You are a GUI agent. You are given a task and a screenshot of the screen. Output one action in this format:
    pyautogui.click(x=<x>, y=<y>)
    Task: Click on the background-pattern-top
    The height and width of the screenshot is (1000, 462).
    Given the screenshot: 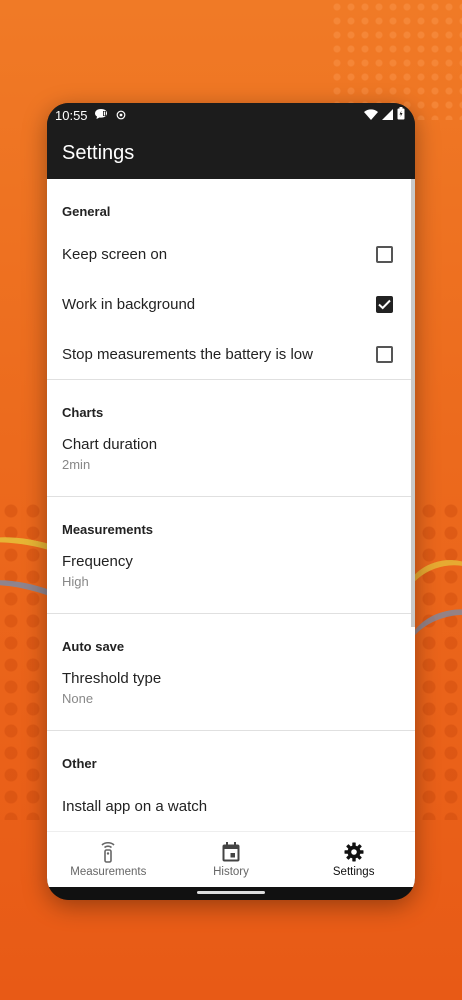 What is the action you would take?
    pyautogui.click(x=396, y=60)
    